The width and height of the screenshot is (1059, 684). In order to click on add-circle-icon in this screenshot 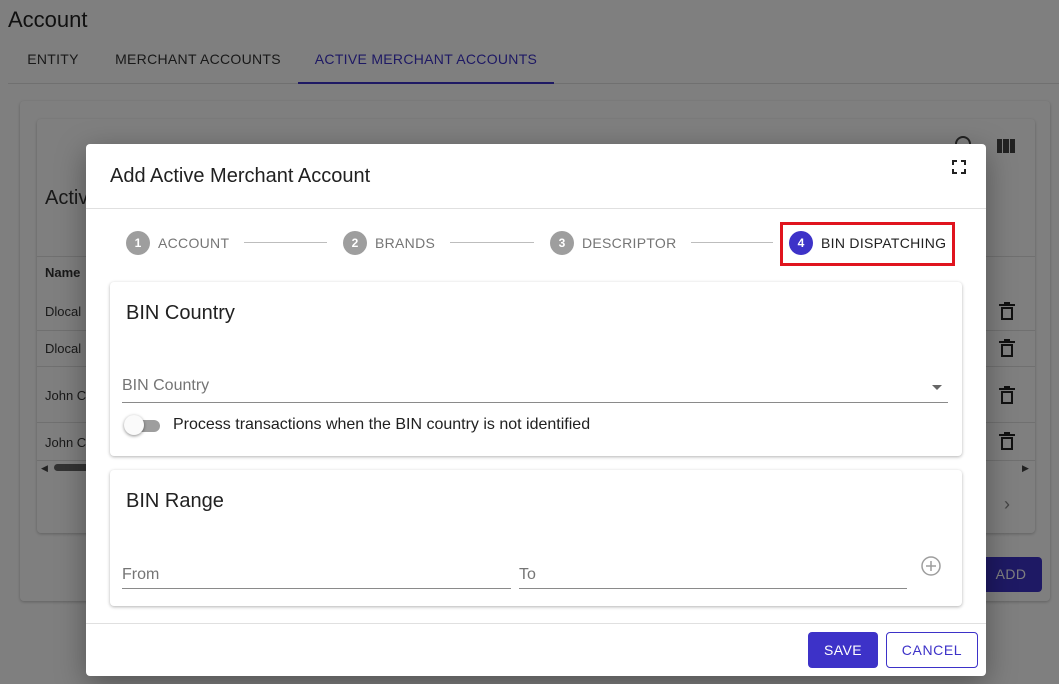, I will do `click(931, 566)`.